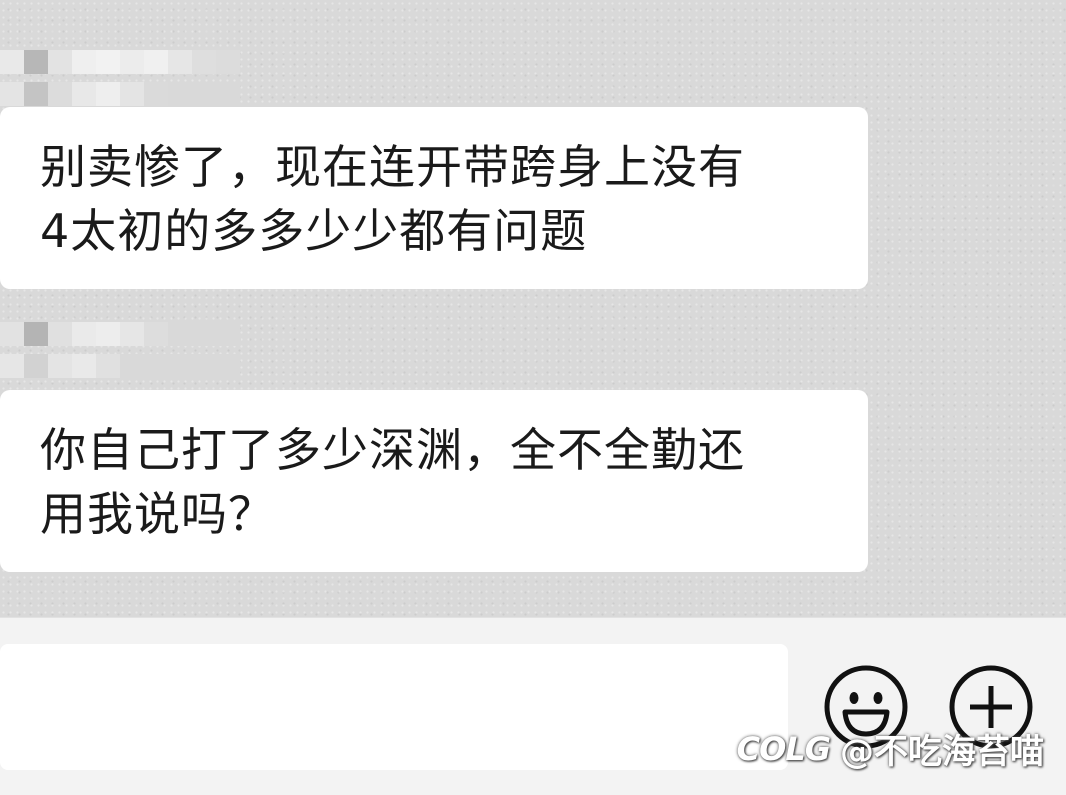  What do you see at coordinates (394, 707) in the screenshot?
I see `message-input` at bounding box center [394, 707].